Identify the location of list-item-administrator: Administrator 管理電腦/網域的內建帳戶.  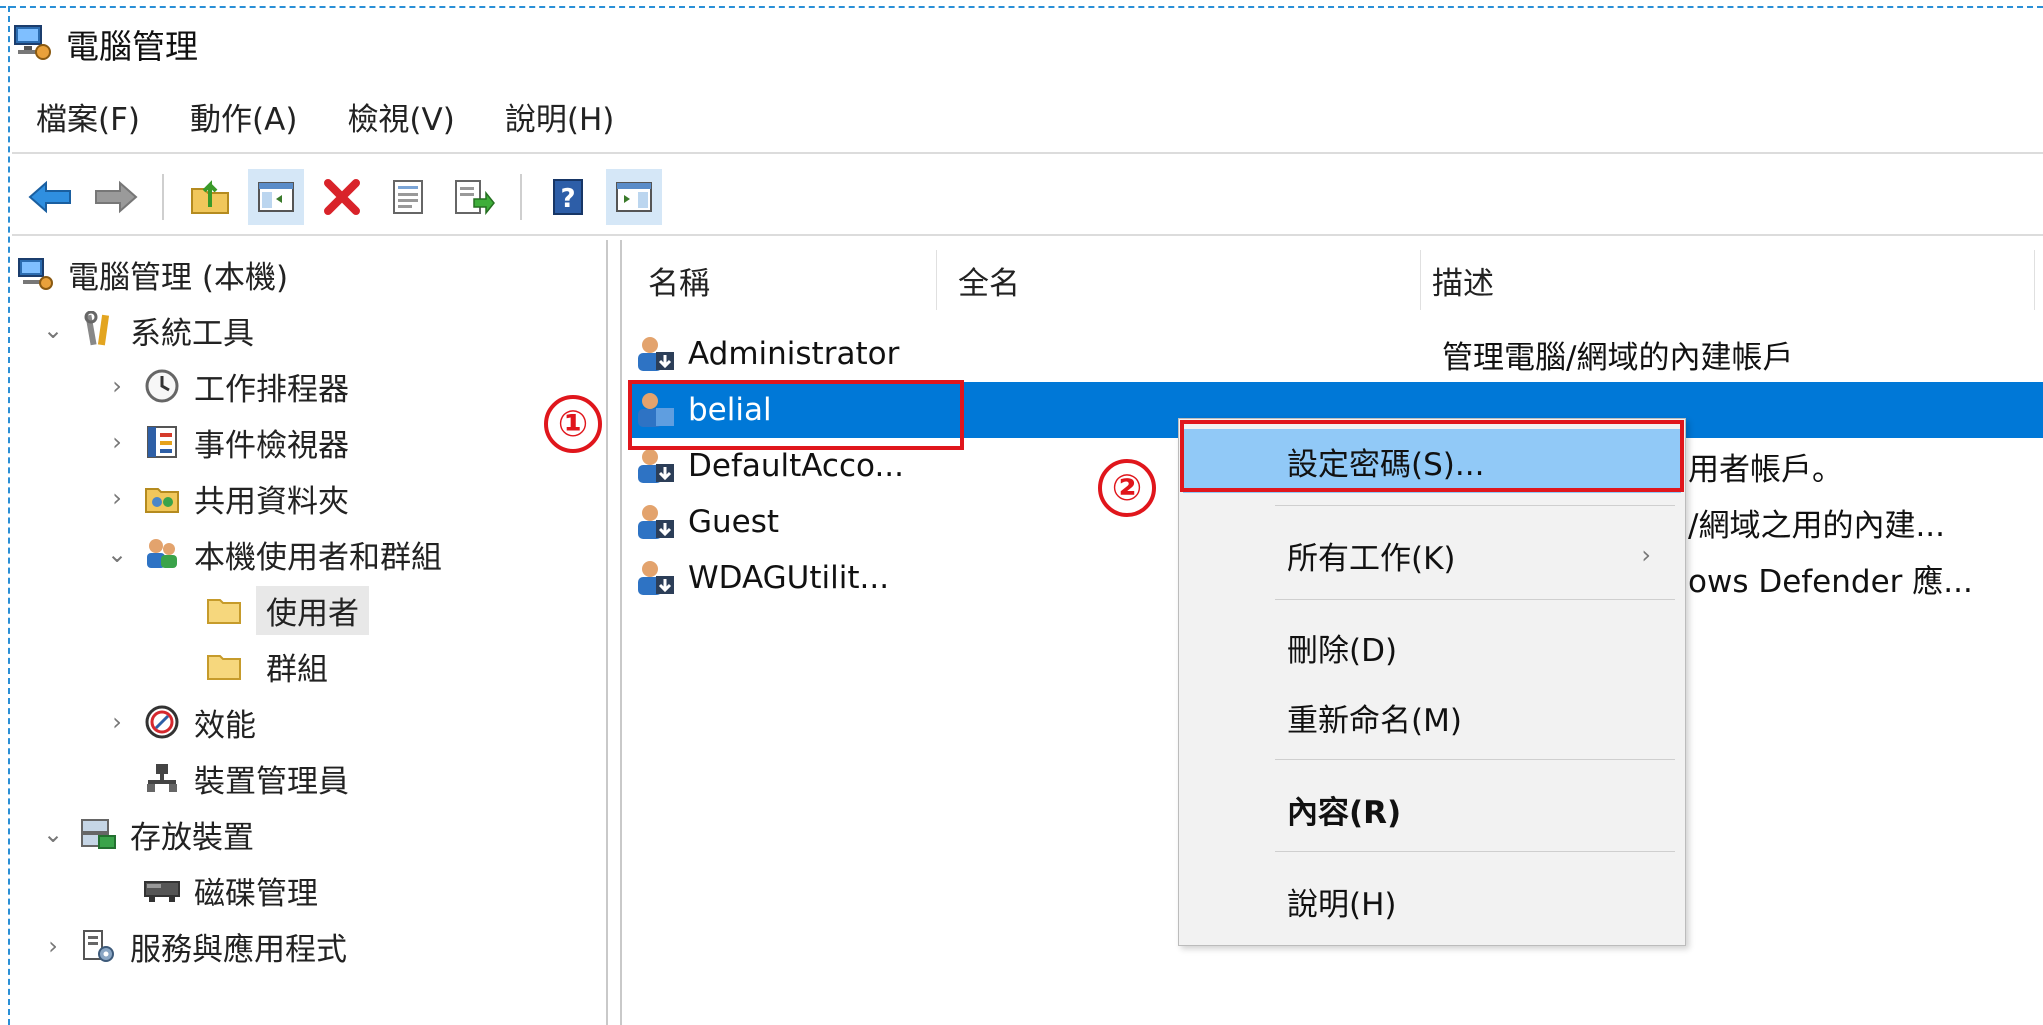
(1337, 354).